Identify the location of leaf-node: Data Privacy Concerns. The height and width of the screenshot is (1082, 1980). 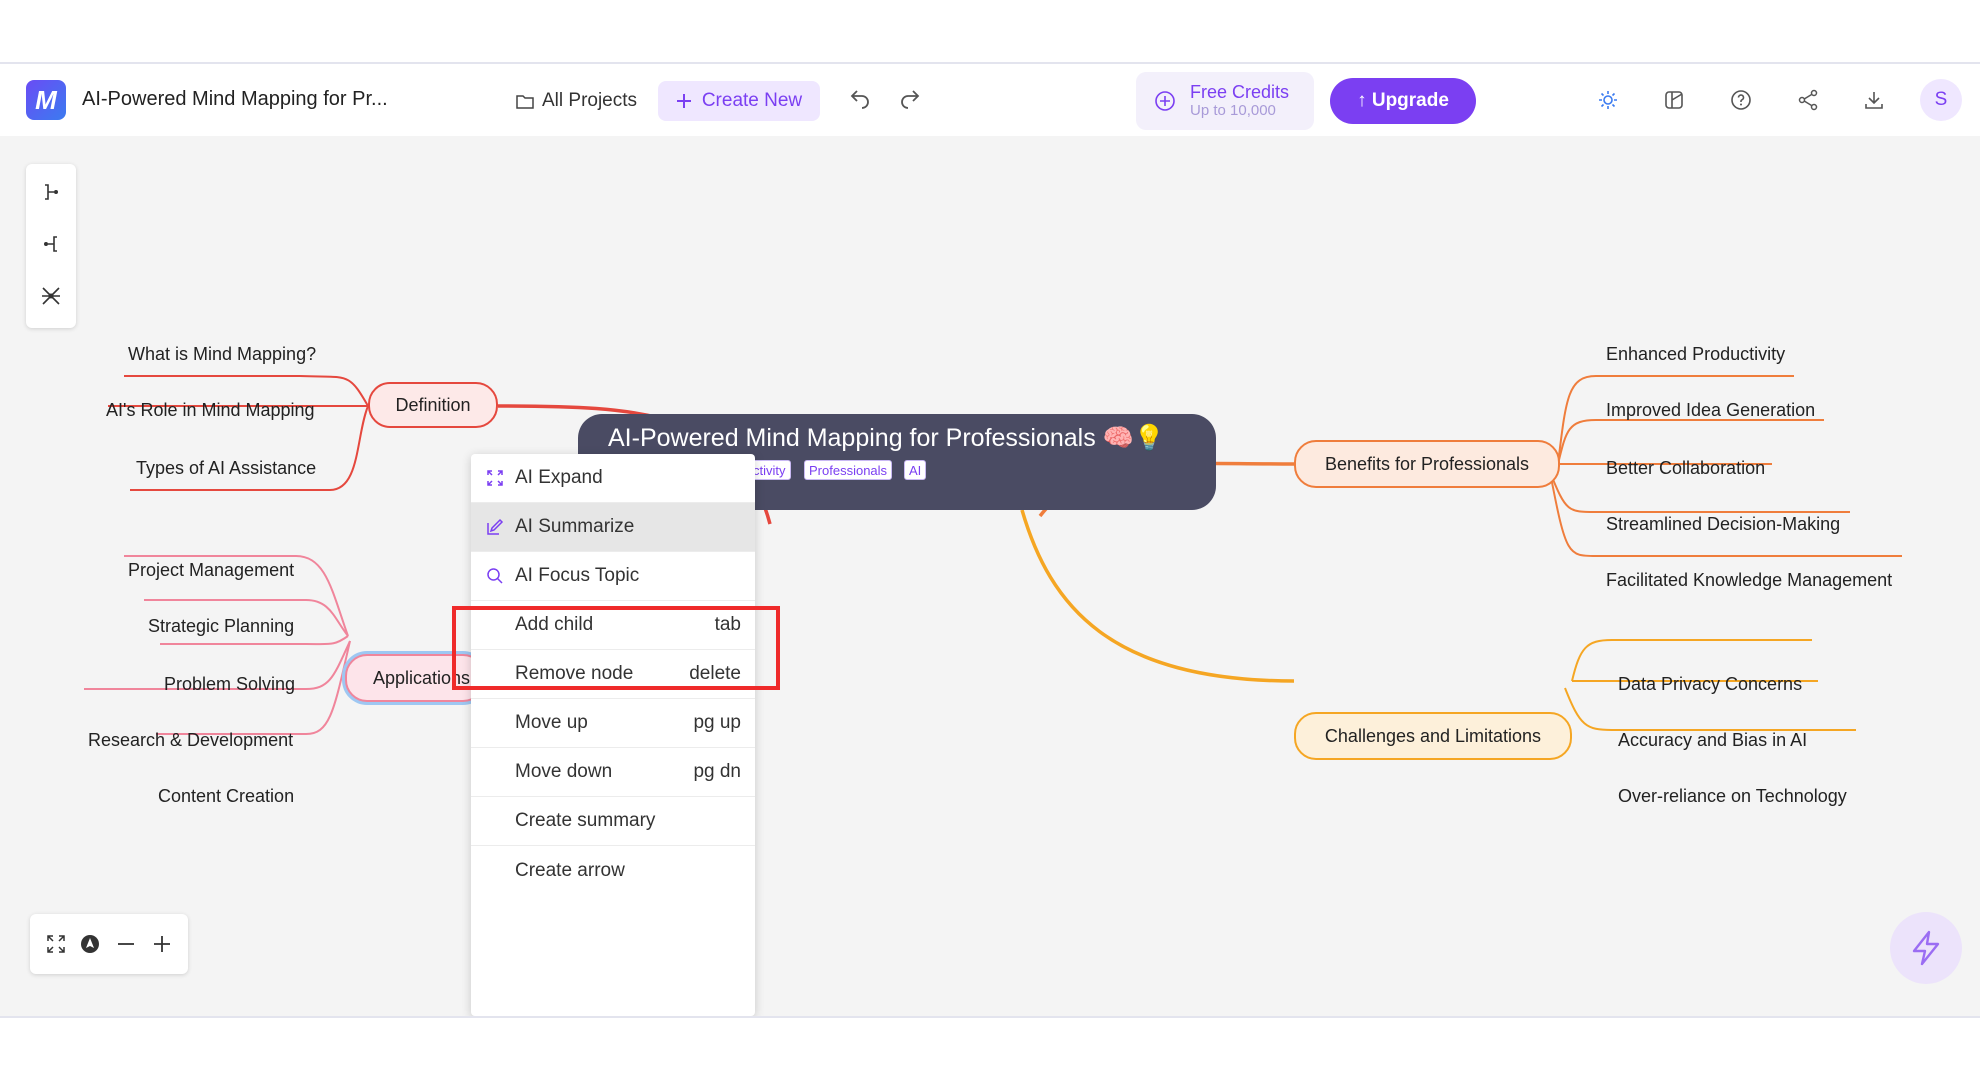
(1710, 684).